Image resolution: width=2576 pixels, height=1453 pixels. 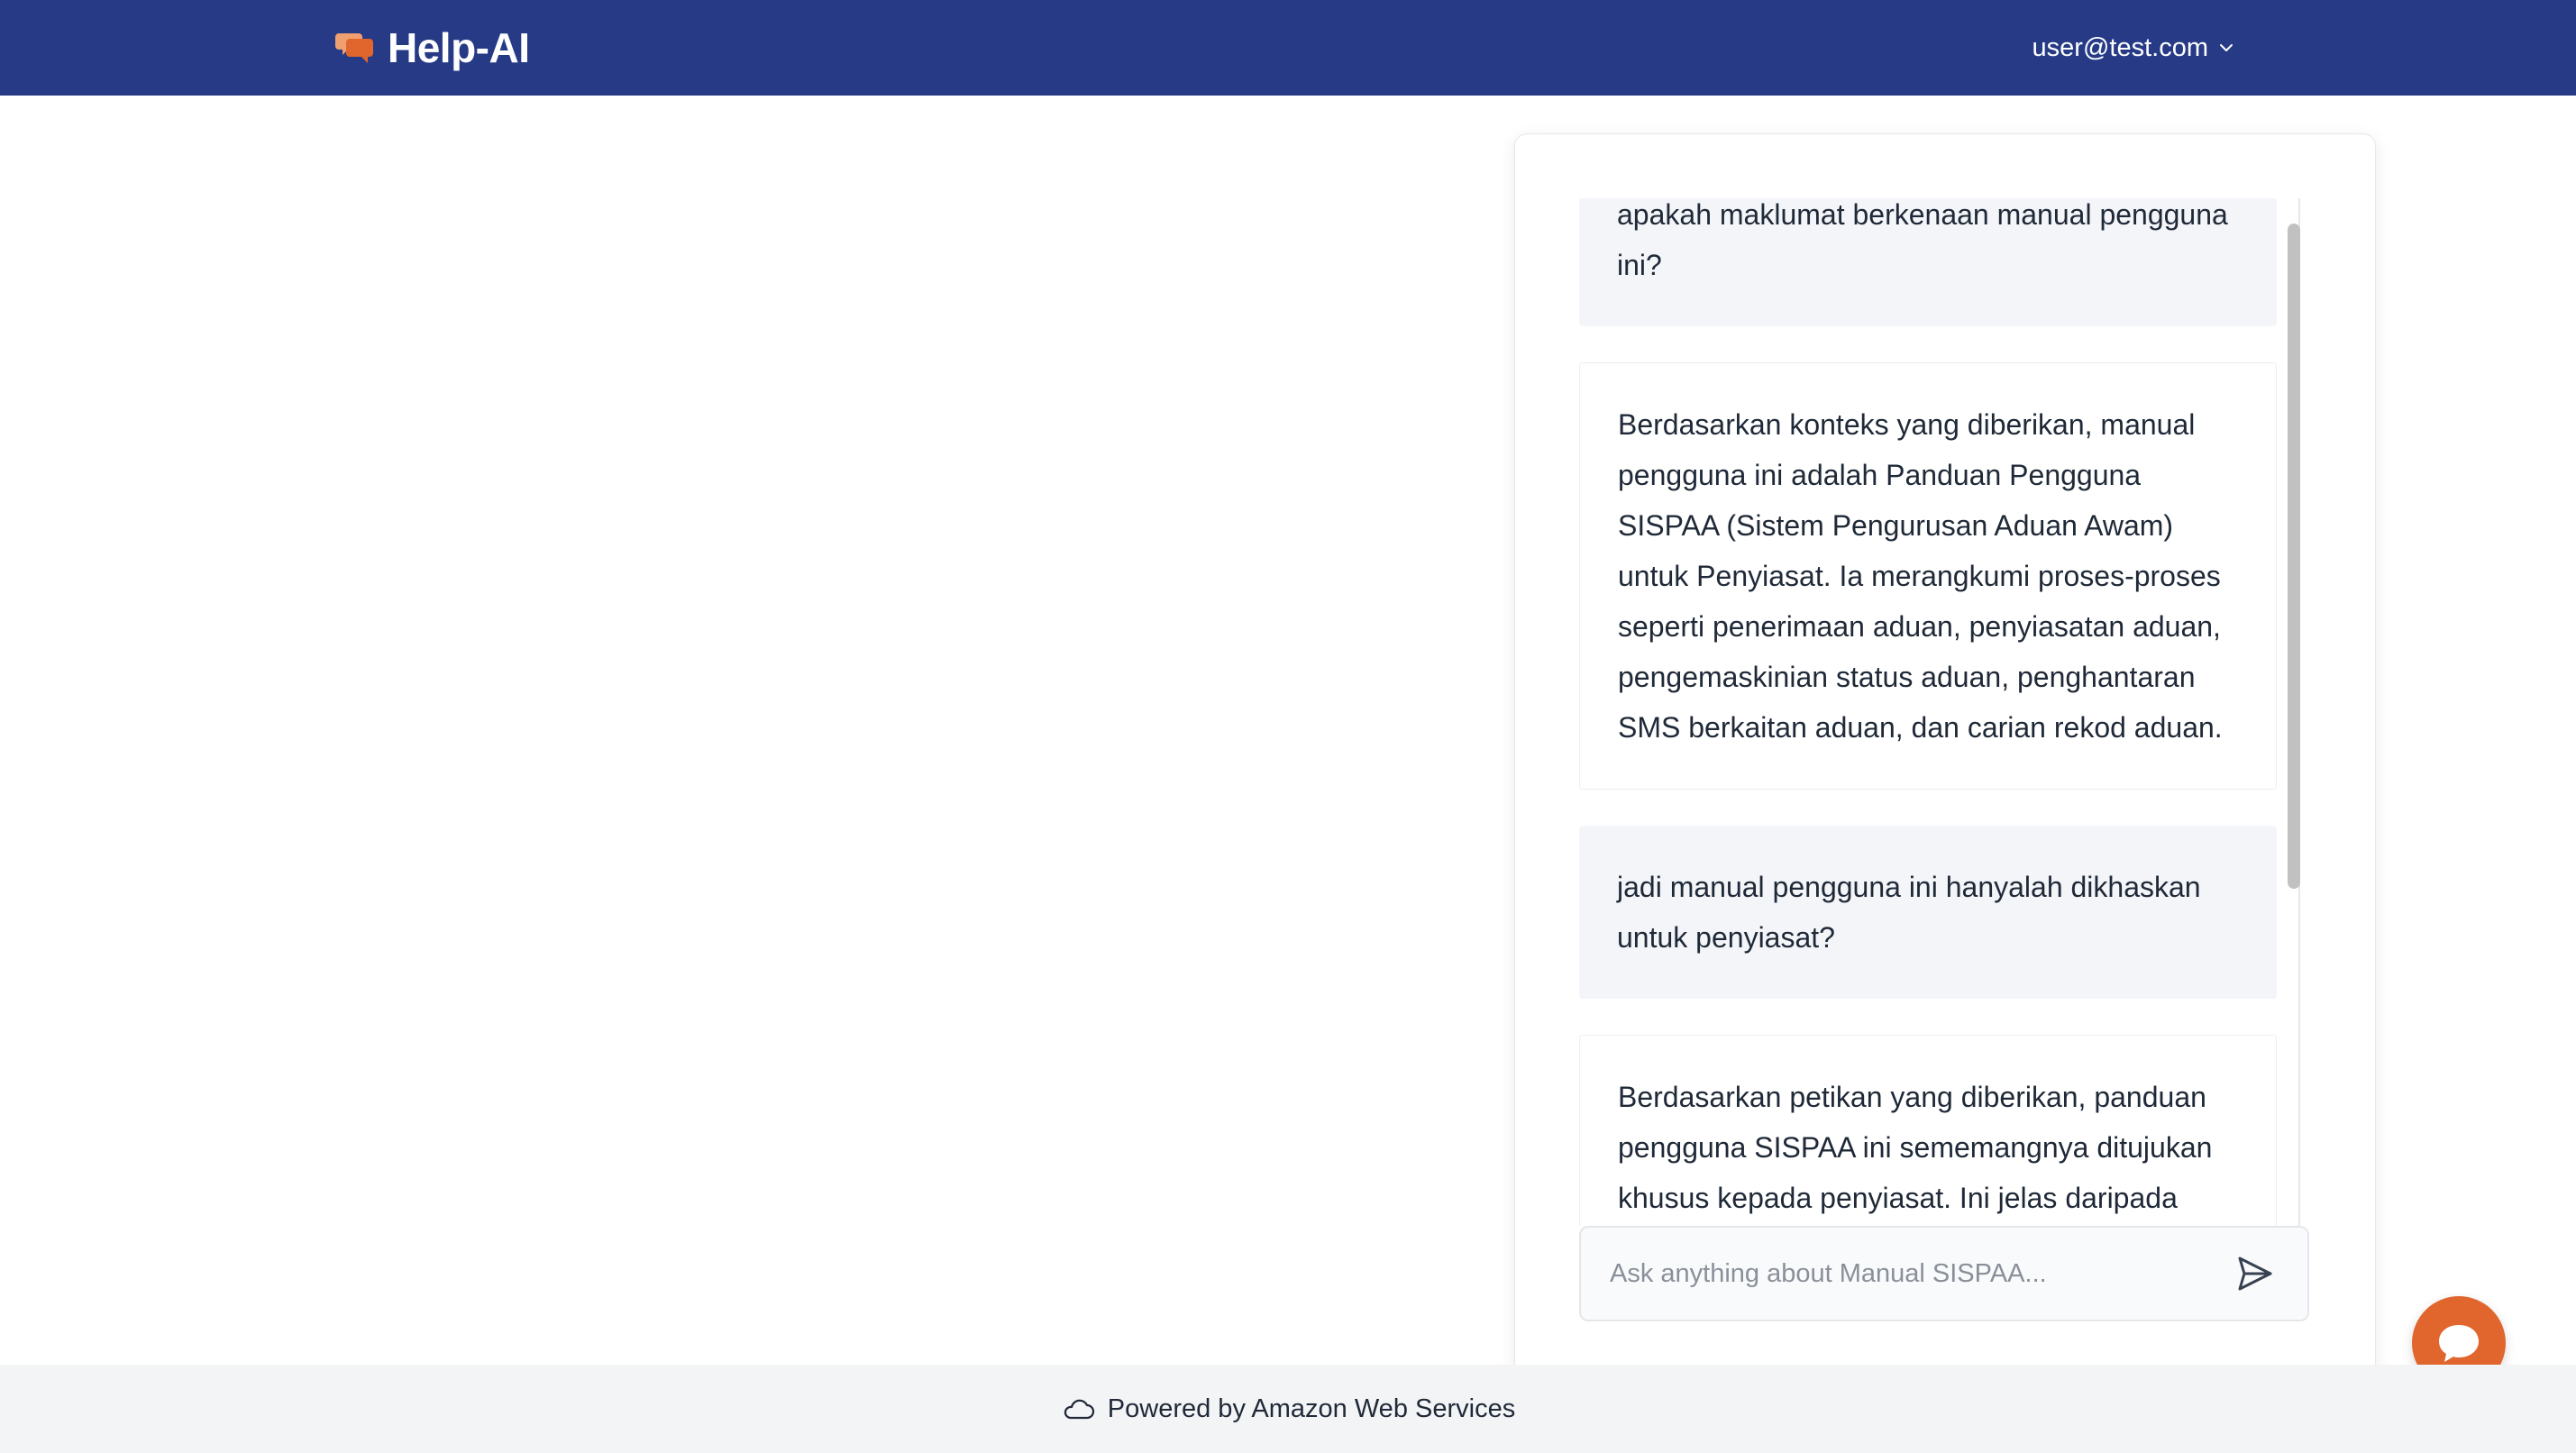 I want to click on user-email: user@test.com, so click(x=2120, y=47).